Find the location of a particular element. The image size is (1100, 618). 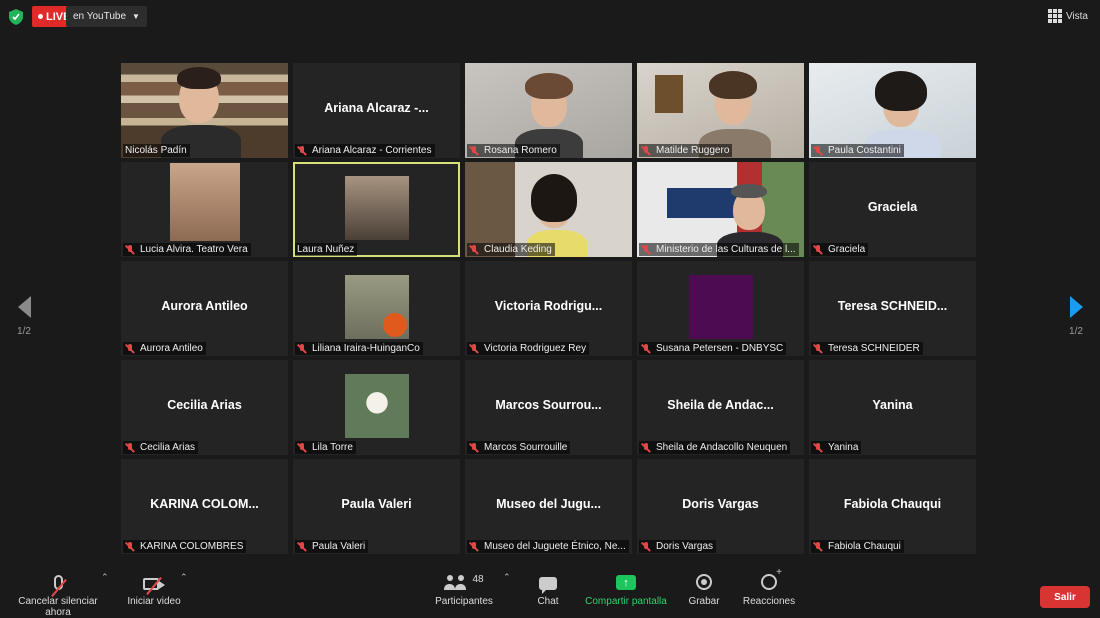

start-video-label: Iniciar video is located at coordinates (154, 601).